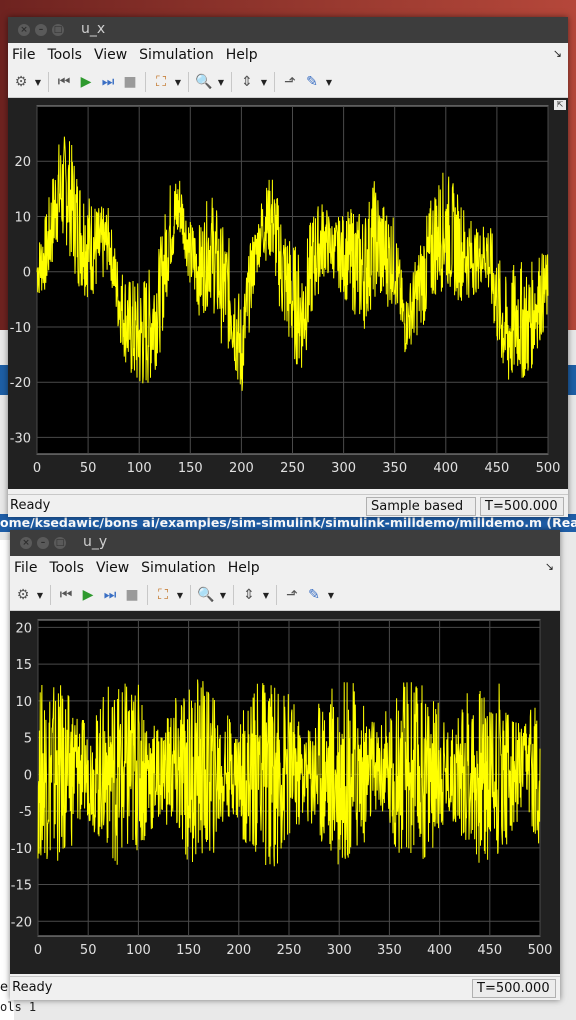 This screenshot has width=576, height=1020. What do you see at coordinates (288, 505) in the screenshot?
I see `status-bar: Ready Sample based T=500.000` at bounding box center [288, 505].